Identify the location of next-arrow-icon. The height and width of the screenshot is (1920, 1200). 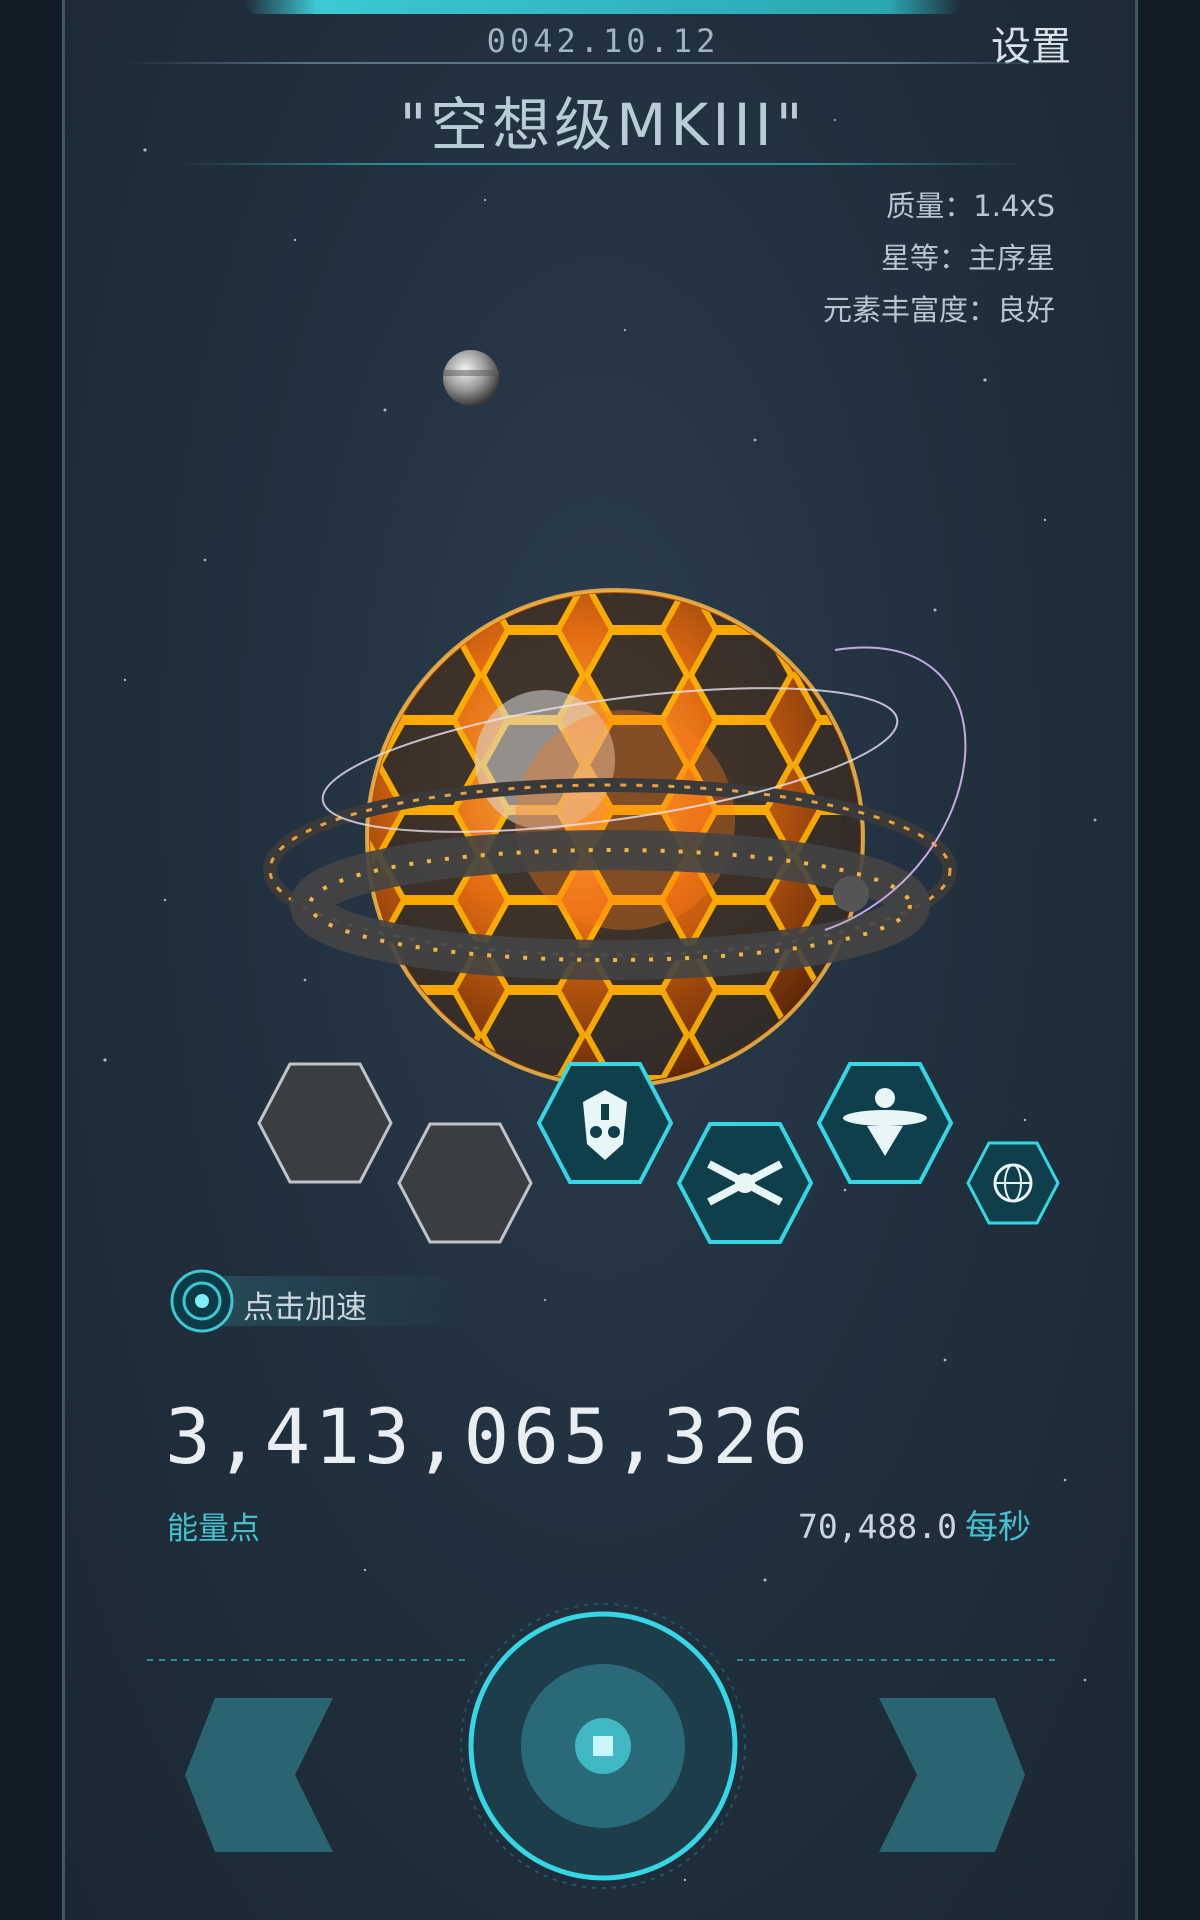
(935, 1775).